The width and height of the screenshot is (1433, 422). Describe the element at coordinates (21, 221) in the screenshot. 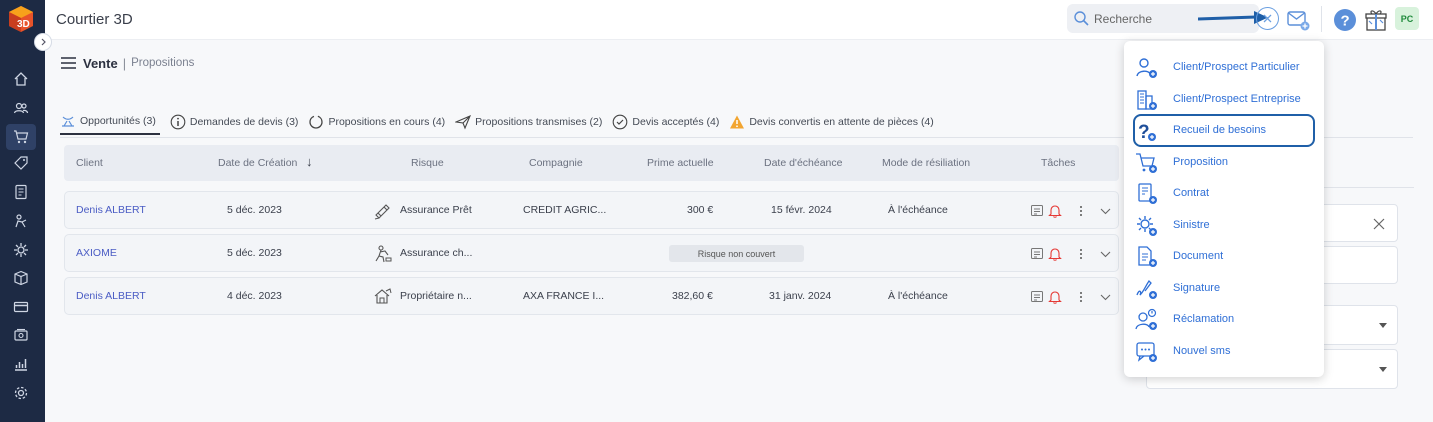

I see `claim-icon` at that location.